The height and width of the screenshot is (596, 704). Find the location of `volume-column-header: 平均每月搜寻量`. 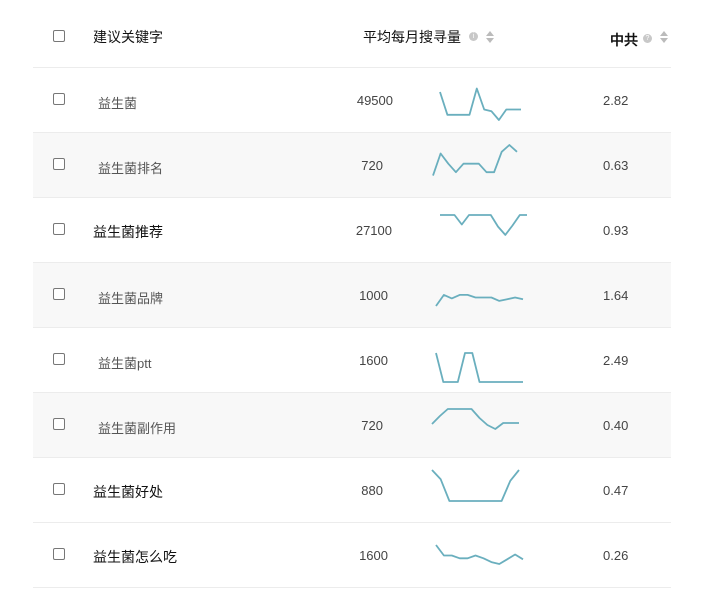

volume-column-header: 平均每月搜寻量 is located at coordinates (412, 37).